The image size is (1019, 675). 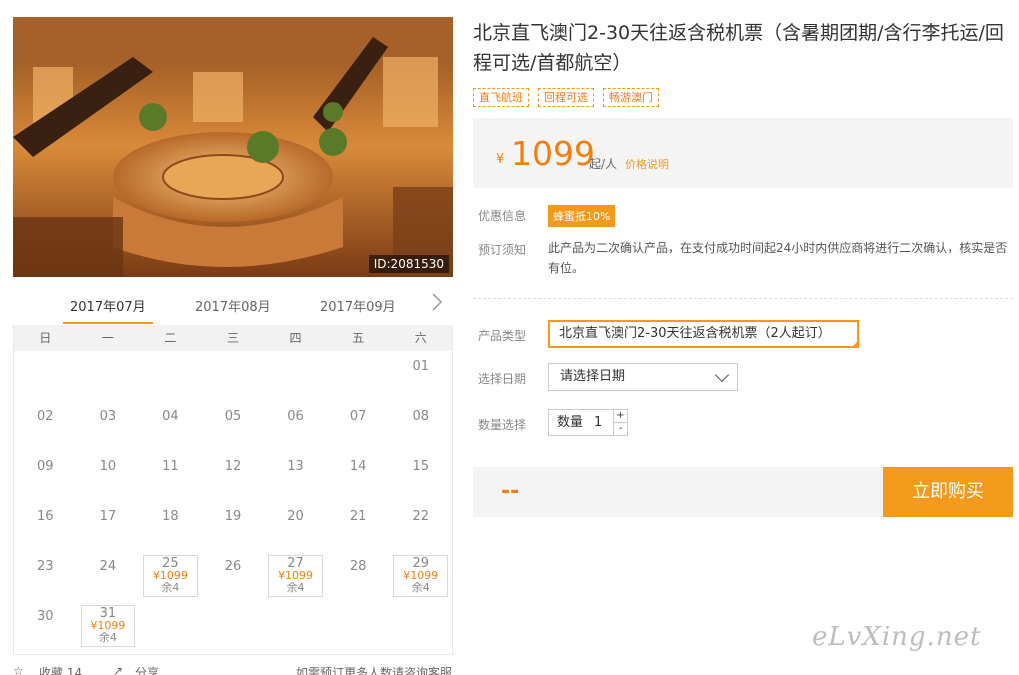 What do you see at coordinates (295, 516) in the screenshot?
I see `day-number: 20` at bounding box center [295, 516].